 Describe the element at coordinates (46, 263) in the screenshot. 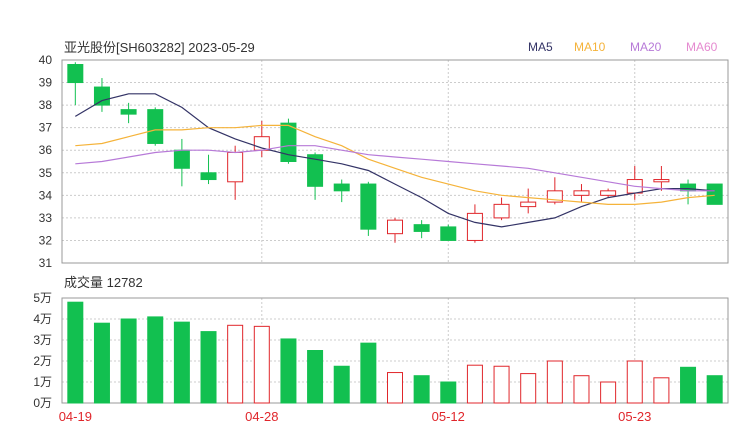

I see `price-tick-label: 31` at that location.